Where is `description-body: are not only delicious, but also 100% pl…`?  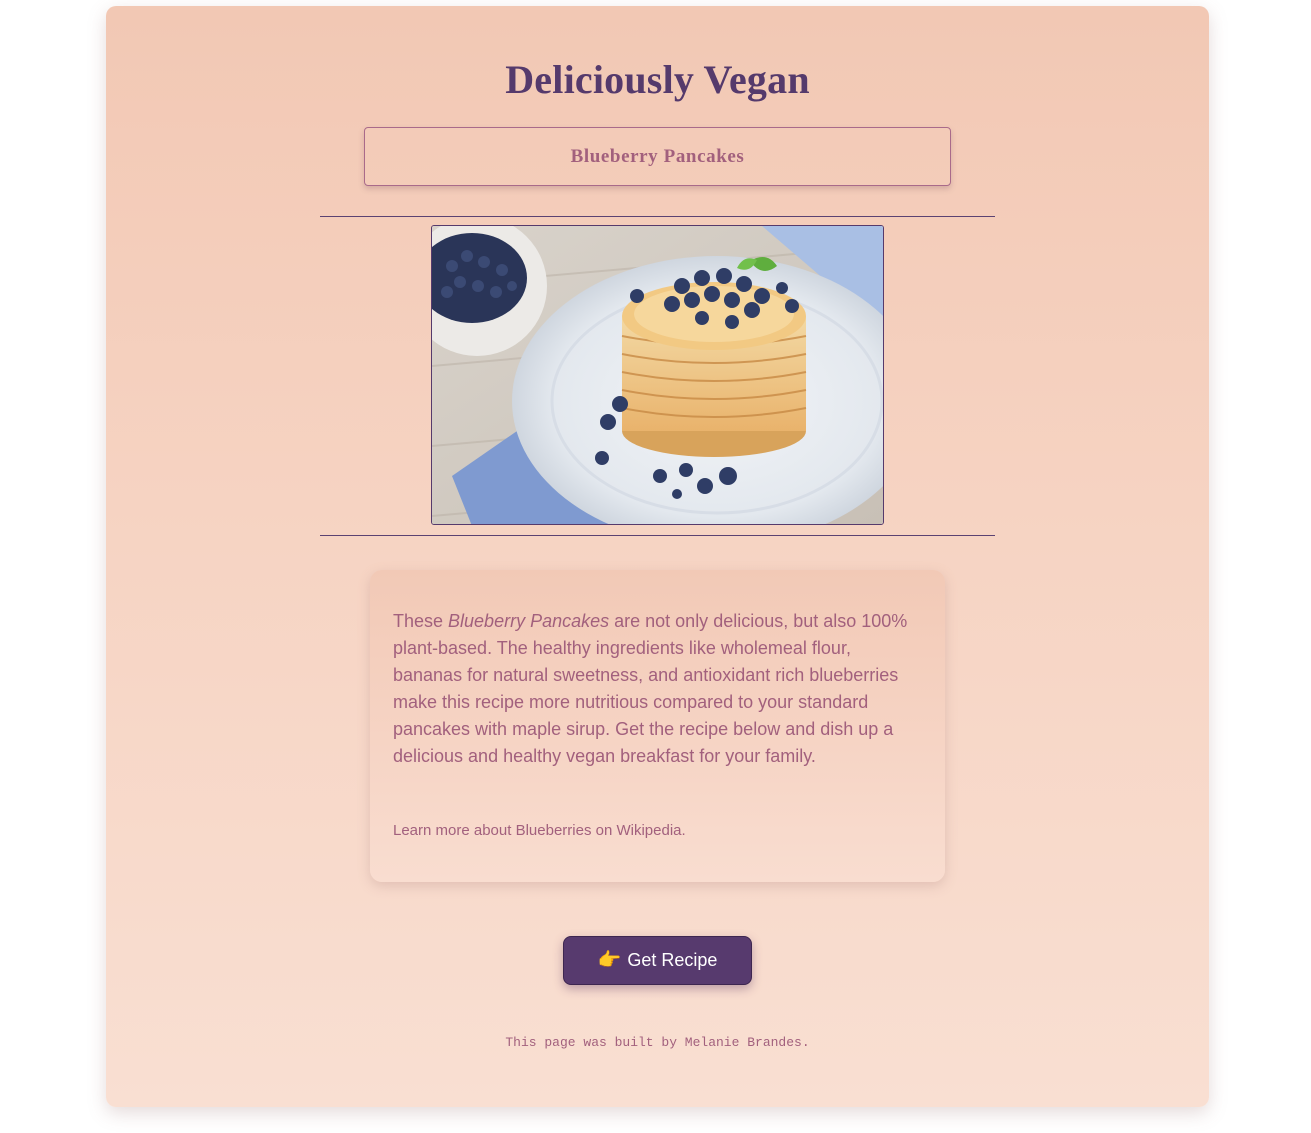
description-body: are not only delicious, but also 100% pl… is located at coordinates (650, 688).